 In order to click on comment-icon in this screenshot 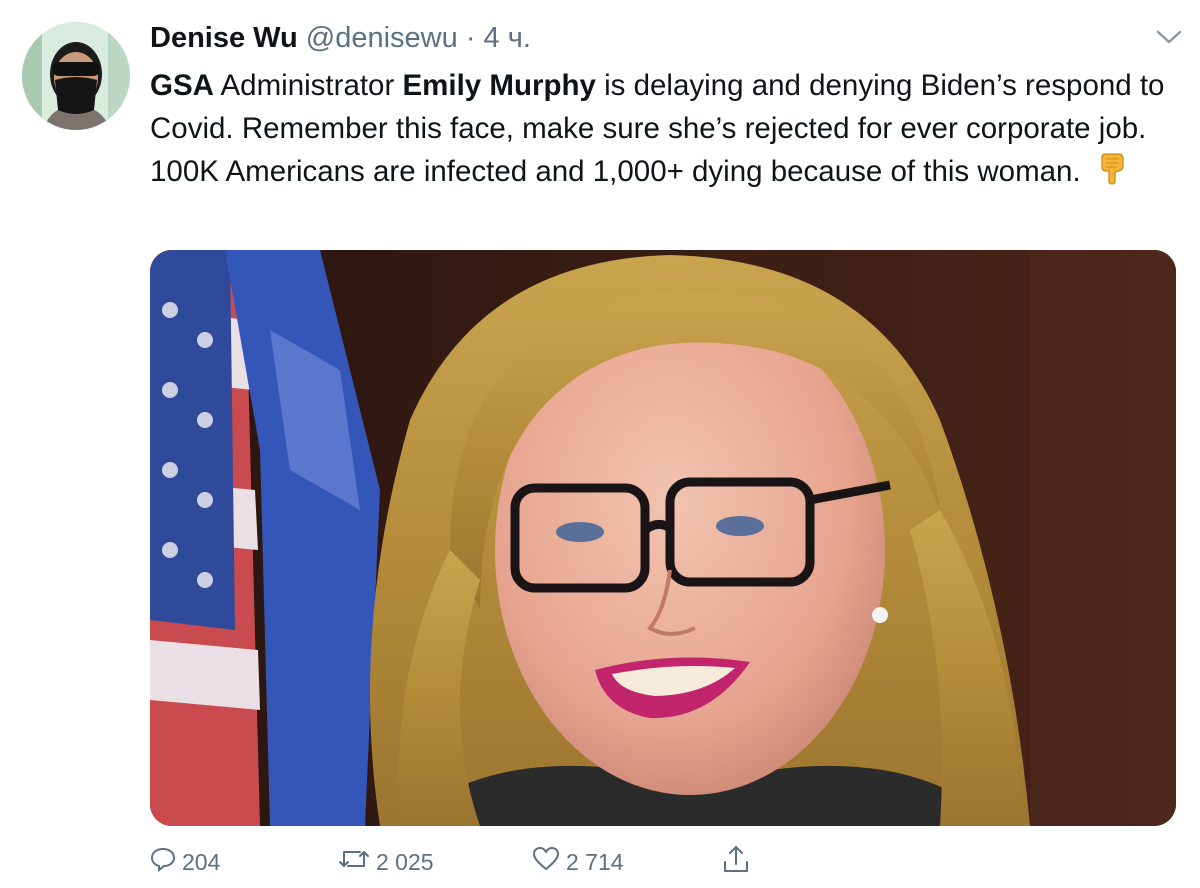, I will do `click(163, 862)`.